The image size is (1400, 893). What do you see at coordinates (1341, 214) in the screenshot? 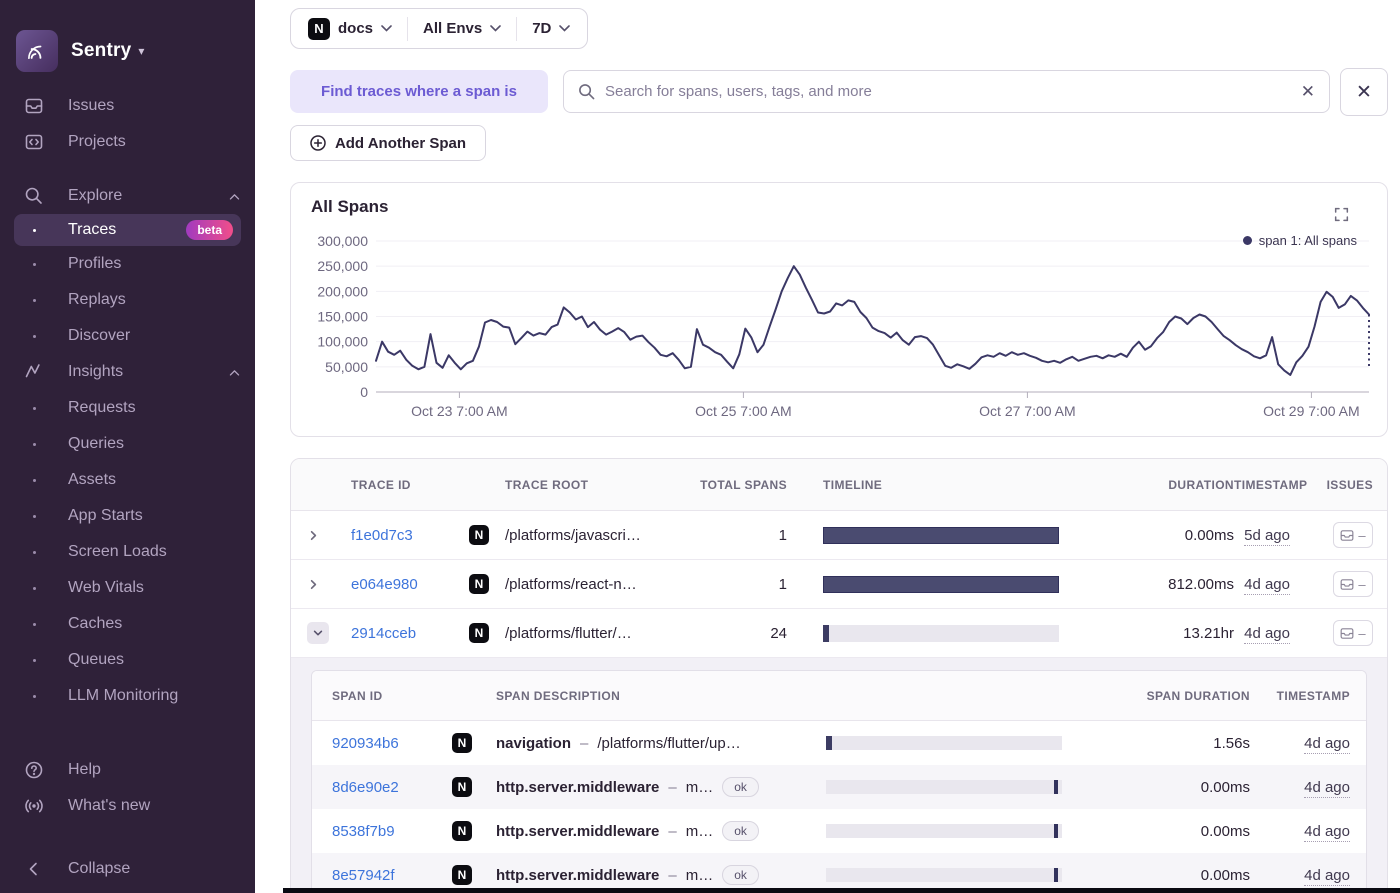
I see `expand-chart-icon` at bounding box center [1341, 214].